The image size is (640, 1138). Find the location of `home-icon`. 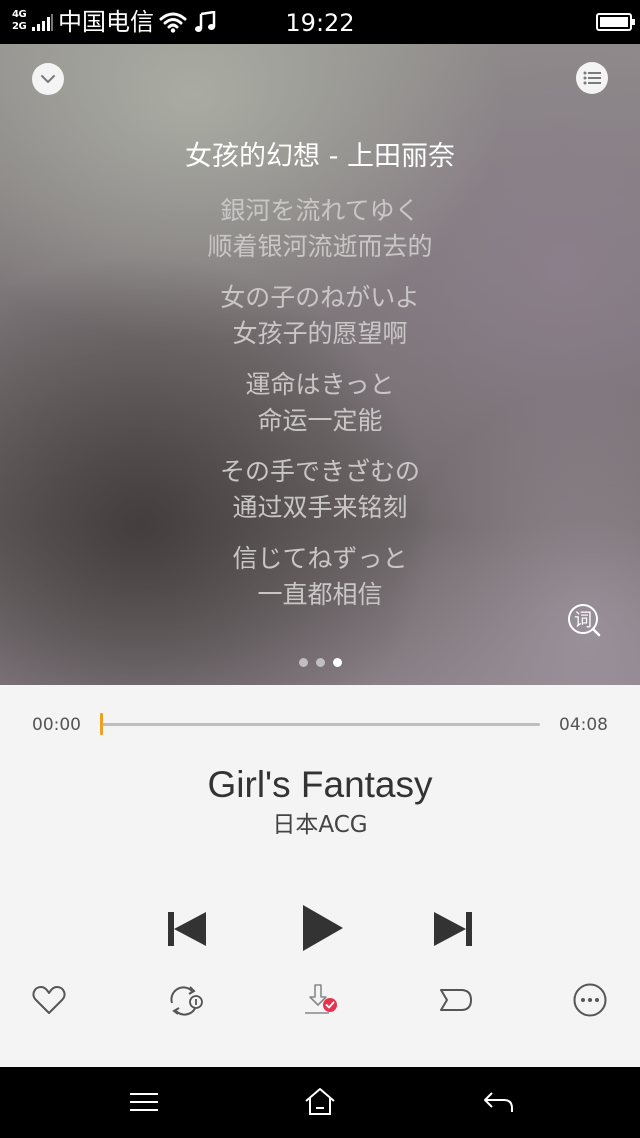

home-icon is located at coordinates (320, 1101).